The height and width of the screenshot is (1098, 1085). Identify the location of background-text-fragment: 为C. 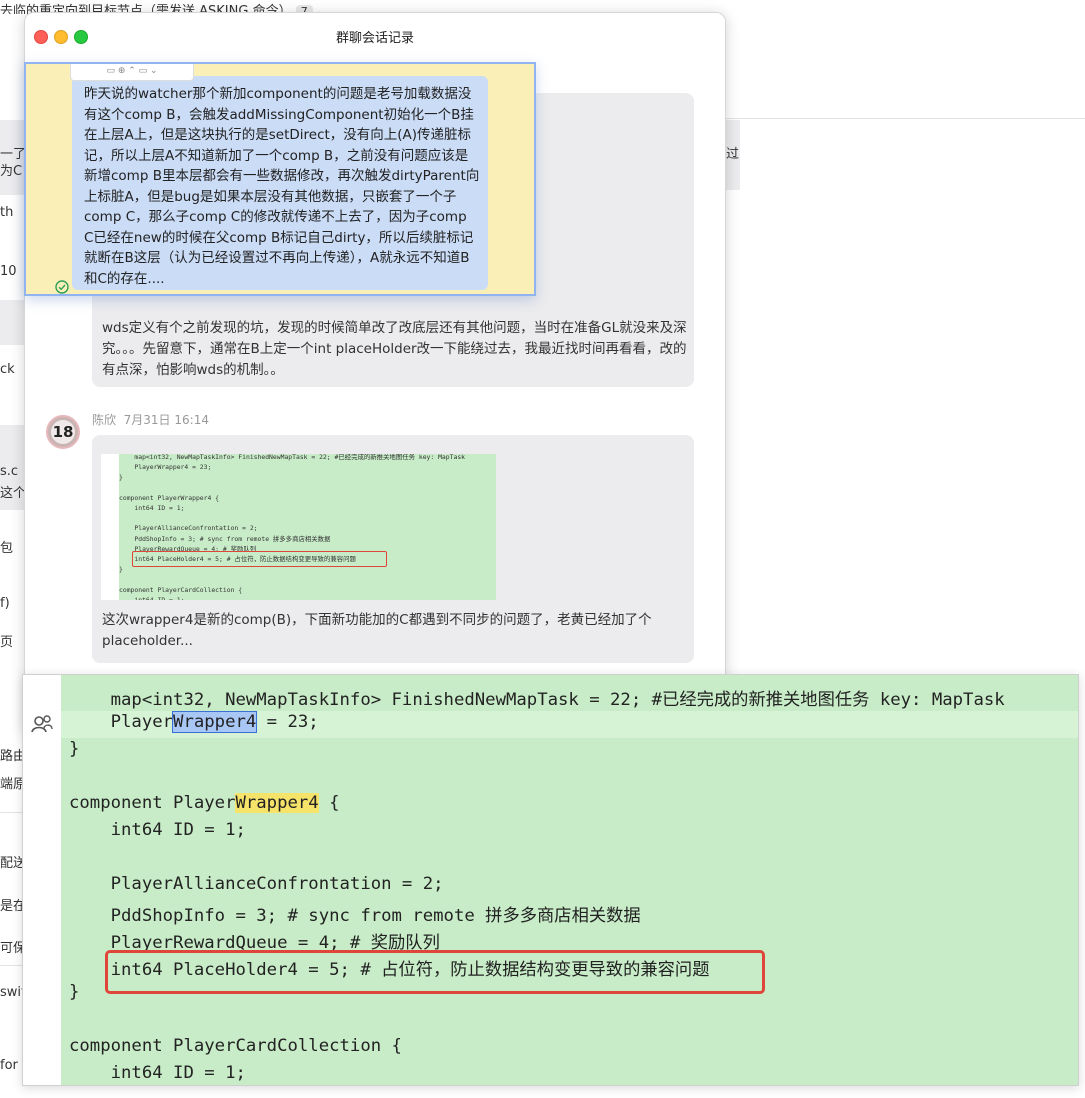
(11, 171).